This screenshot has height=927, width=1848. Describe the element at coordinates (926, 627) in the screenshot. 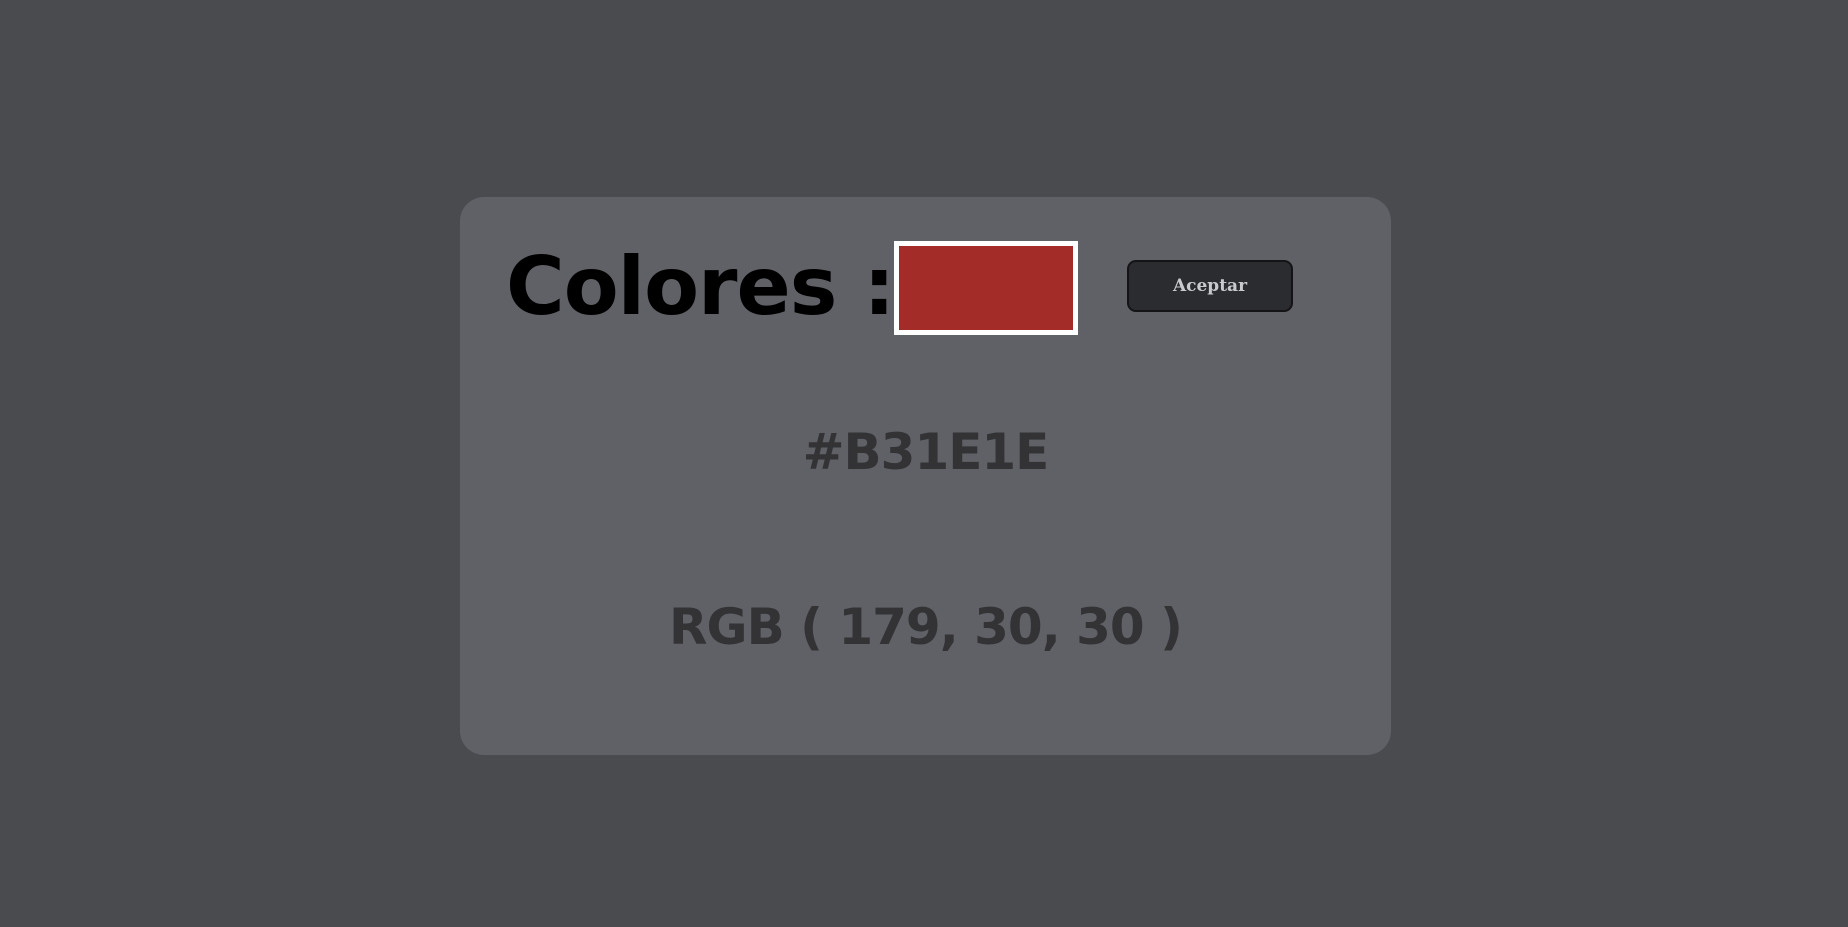

I see `rgb-value: RGB ( 179, 30, 30 )` at that location.